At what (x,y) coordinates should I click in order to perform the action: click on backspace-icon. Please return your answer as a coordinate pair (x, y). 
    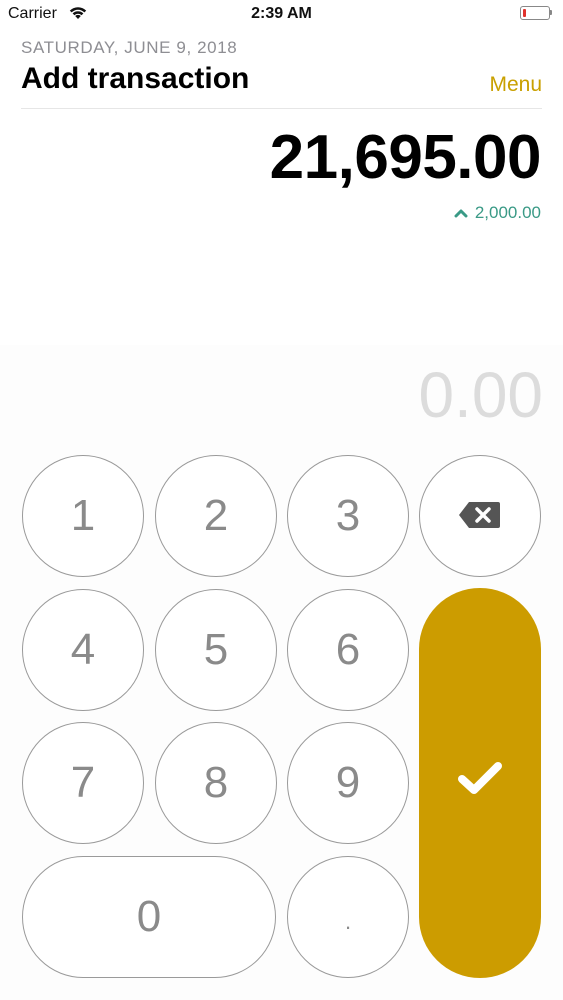
    Looking at the image, I should click on (480, 516).